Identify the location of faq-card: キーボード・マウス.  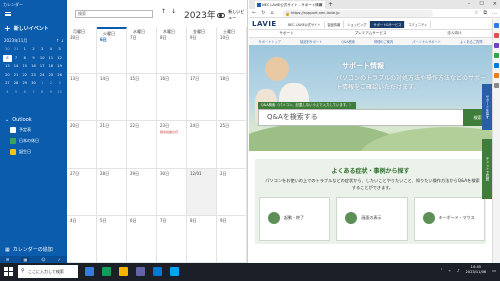
(449, 219).